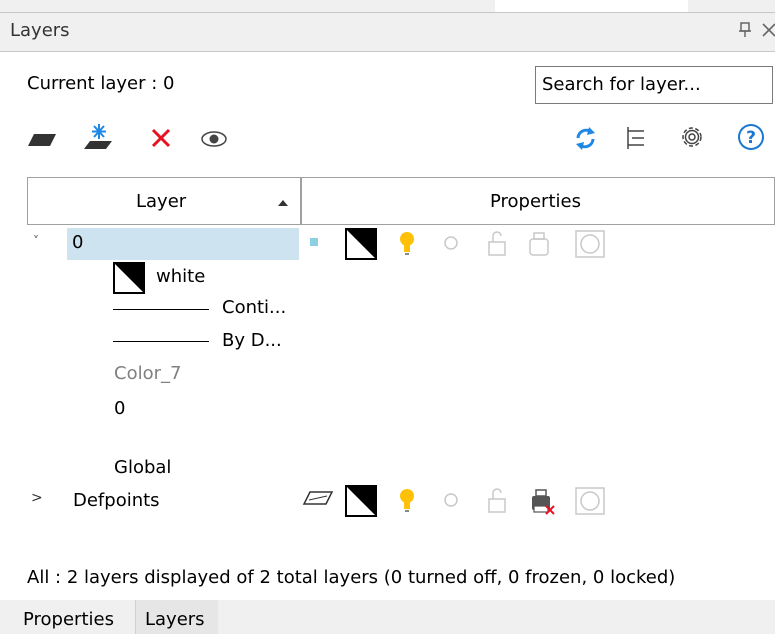 Image resolution: width=775 pixels, height=634 pixels. I want to click on expand-icon: >, so click(37, 498).